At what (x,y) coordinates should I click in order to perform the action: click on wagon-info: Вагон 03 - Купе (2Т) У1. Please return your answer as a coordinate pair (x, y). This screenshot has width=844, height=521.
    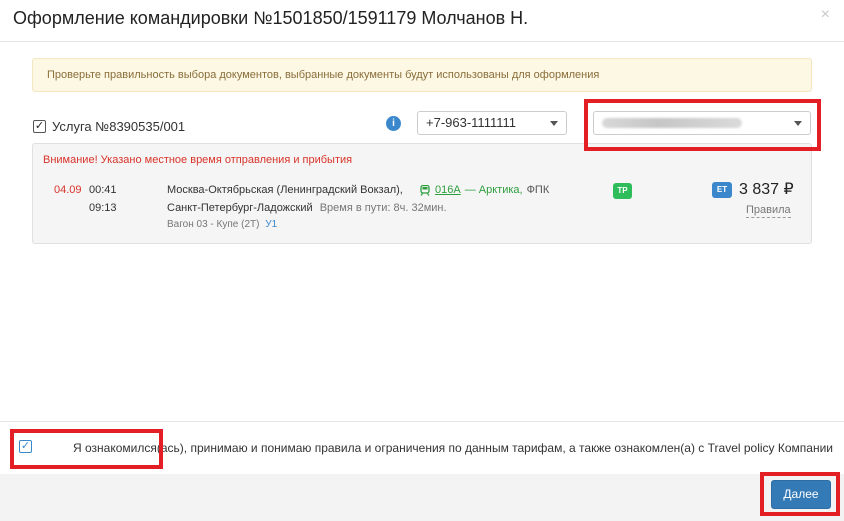
    Looking at the image, I should click on (222, 224).